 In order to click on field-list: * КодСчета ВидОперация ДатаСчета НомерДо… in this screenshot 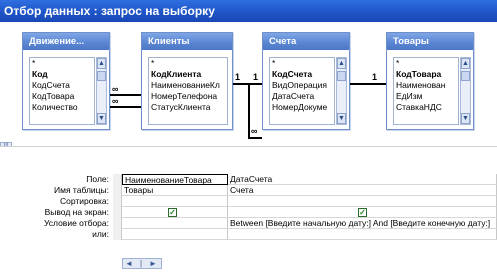, I will do `click(302, 91)`.